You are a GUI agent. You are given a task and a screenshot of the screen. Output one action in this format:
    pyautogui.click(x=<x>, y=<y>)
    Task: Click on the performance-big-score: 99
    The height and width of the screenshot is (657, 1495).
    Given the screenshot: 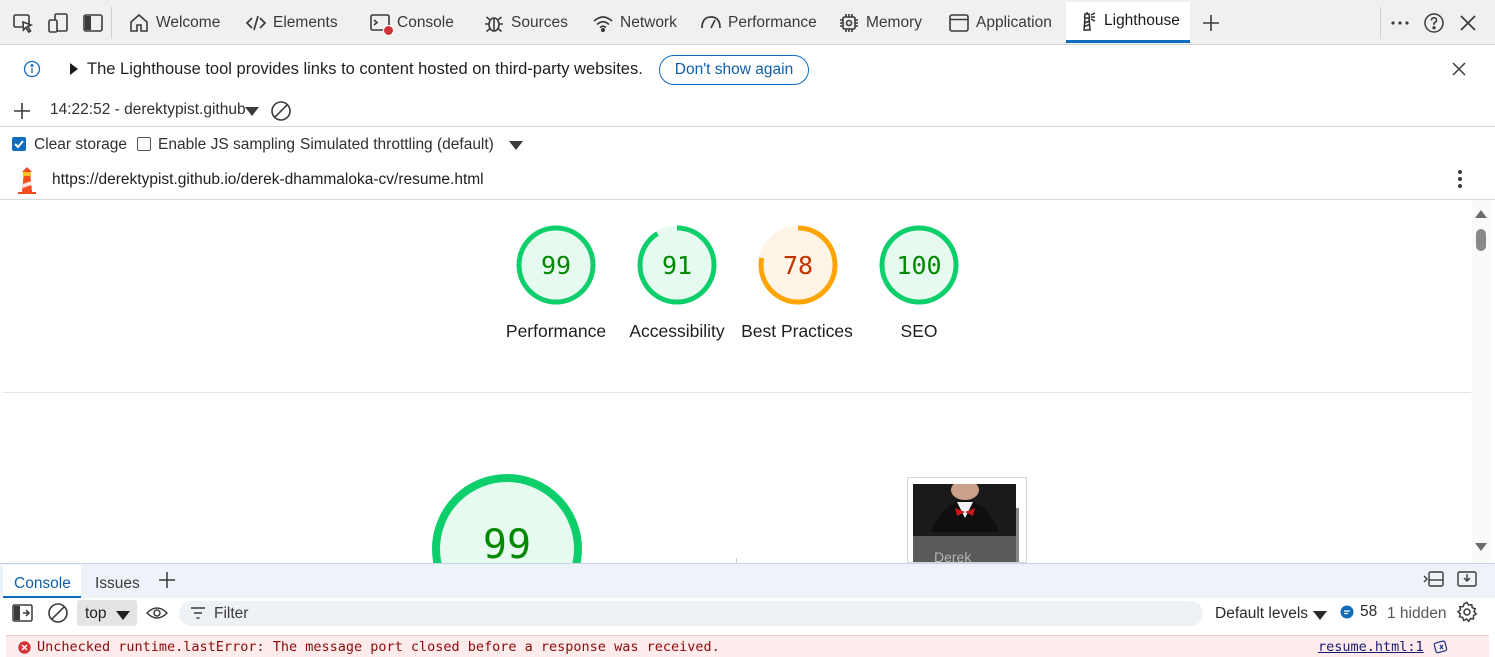 What is the action you would take?
    pyautogui.click(x=507, y=542)
    